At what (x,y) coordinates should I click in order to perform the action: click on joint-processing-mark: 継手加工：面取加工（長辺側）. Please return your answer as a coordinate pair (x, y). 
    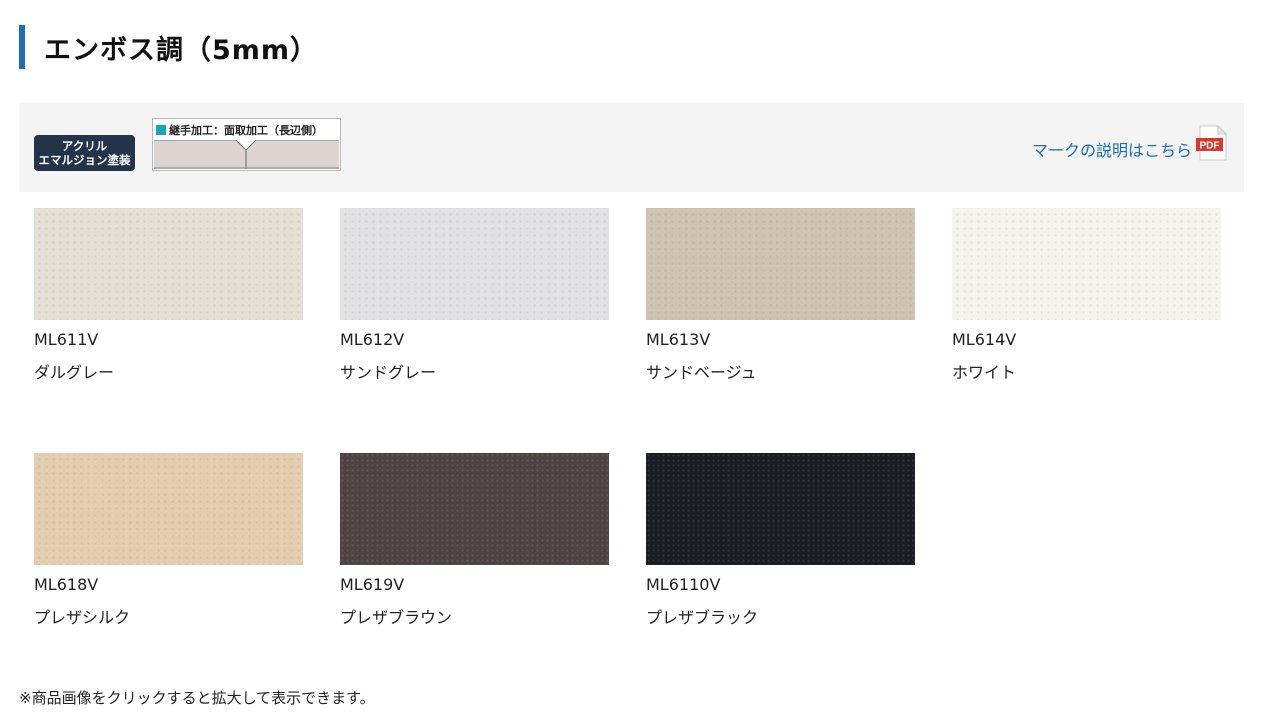
    Looking at the image, I should click on (246, 144).